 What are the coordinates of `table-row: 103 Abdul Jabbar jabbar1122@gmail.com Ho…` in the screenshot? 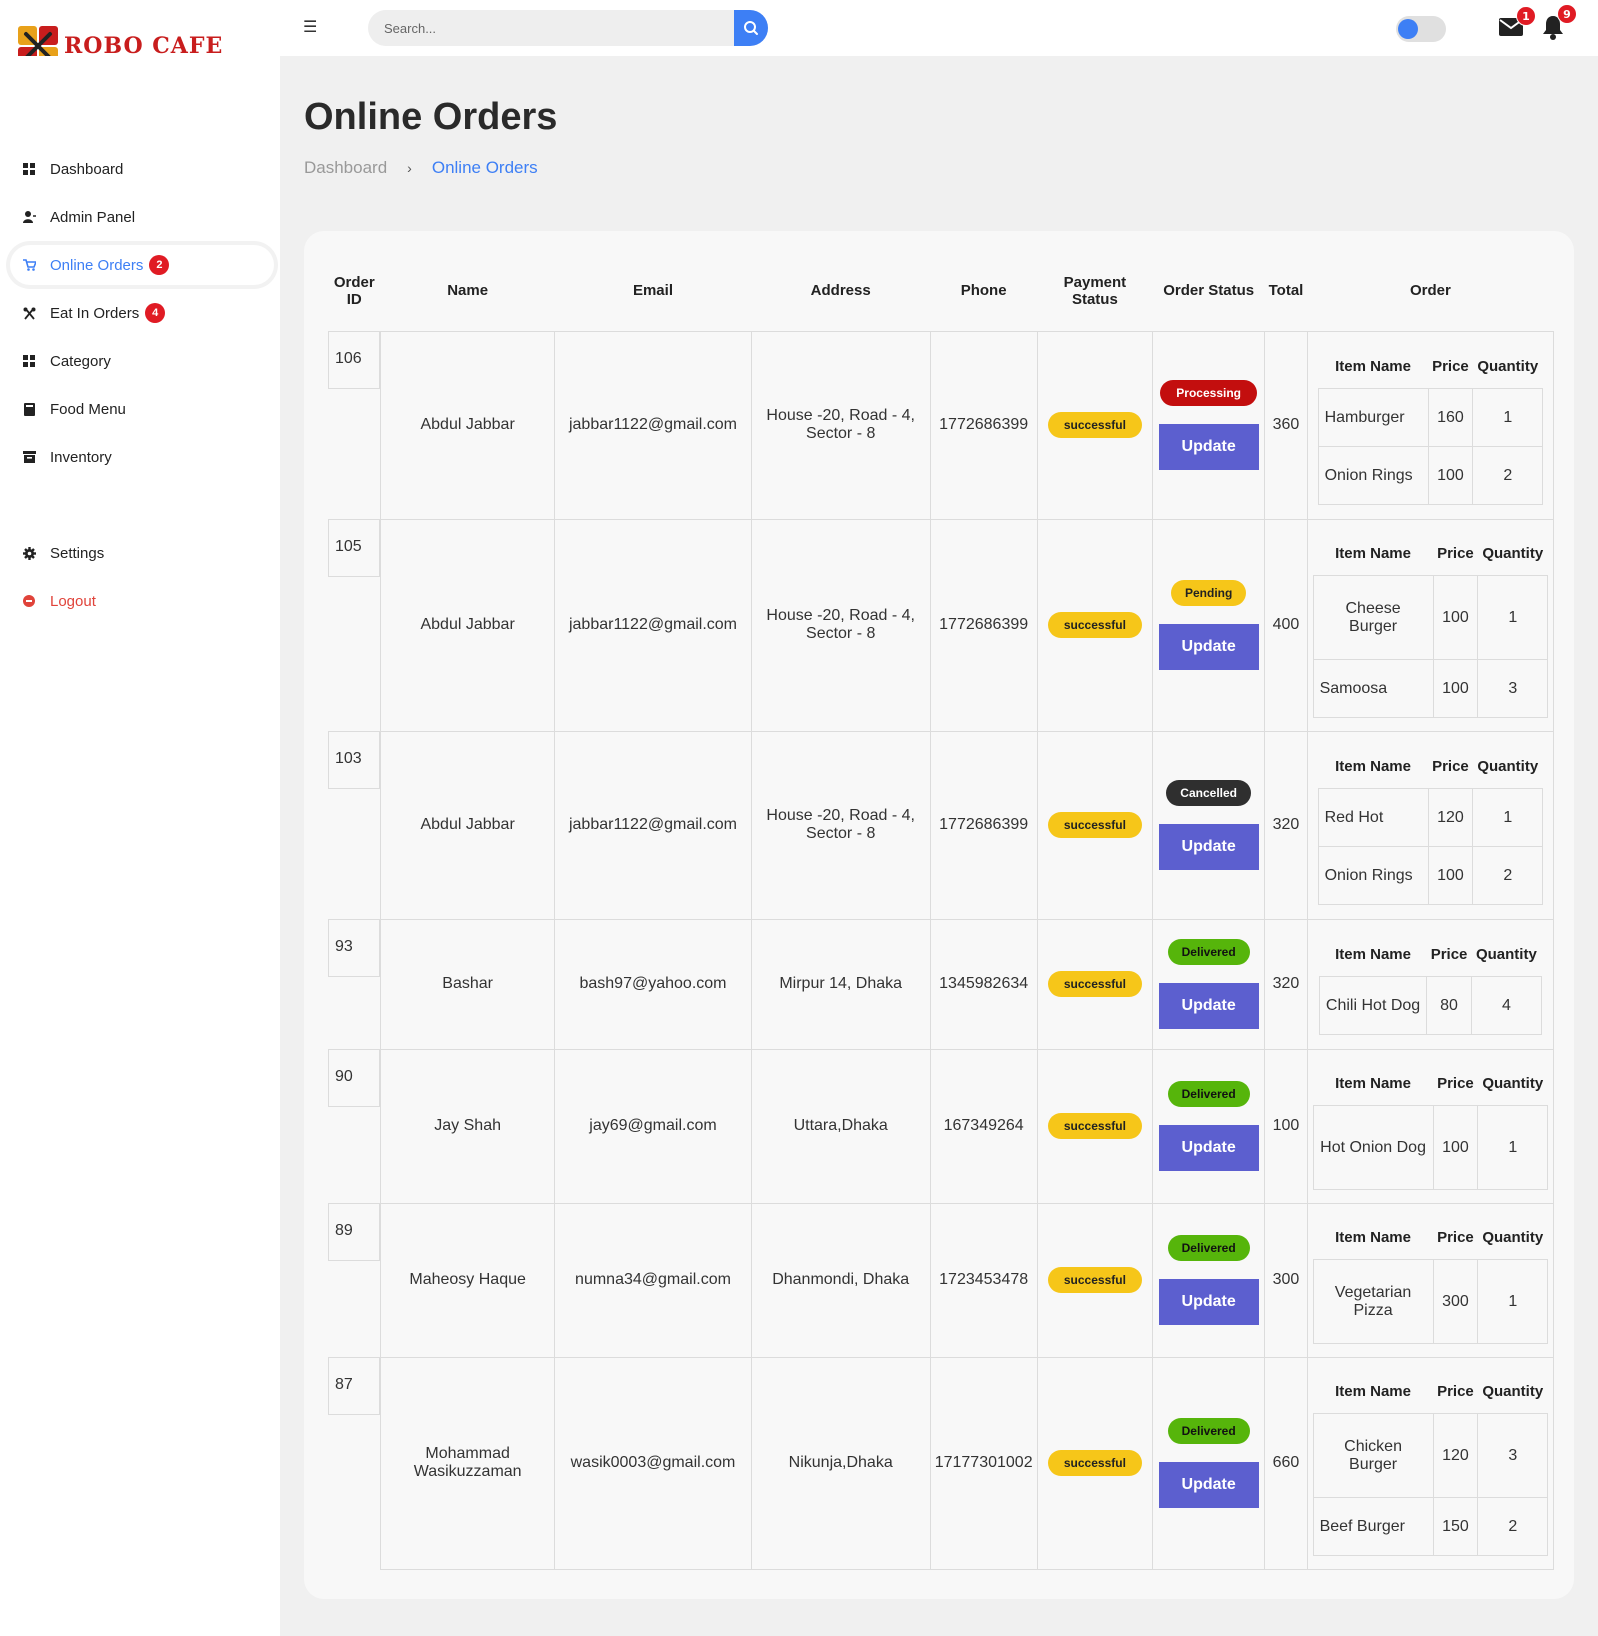 It's located at (941, 825).